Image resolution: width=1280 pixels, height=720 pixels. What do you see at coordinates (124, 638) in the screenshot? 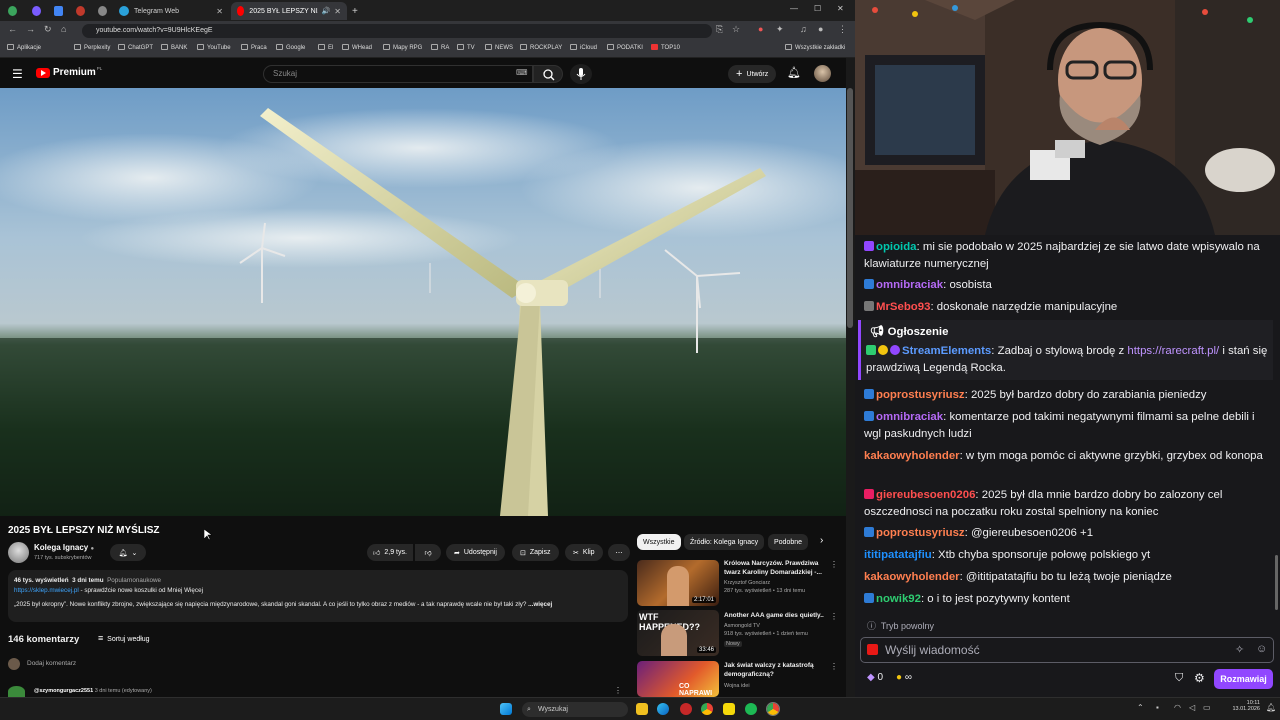
I see `sort-comments-button: ≡ Sortuj według` at bounding box center [124, 638].